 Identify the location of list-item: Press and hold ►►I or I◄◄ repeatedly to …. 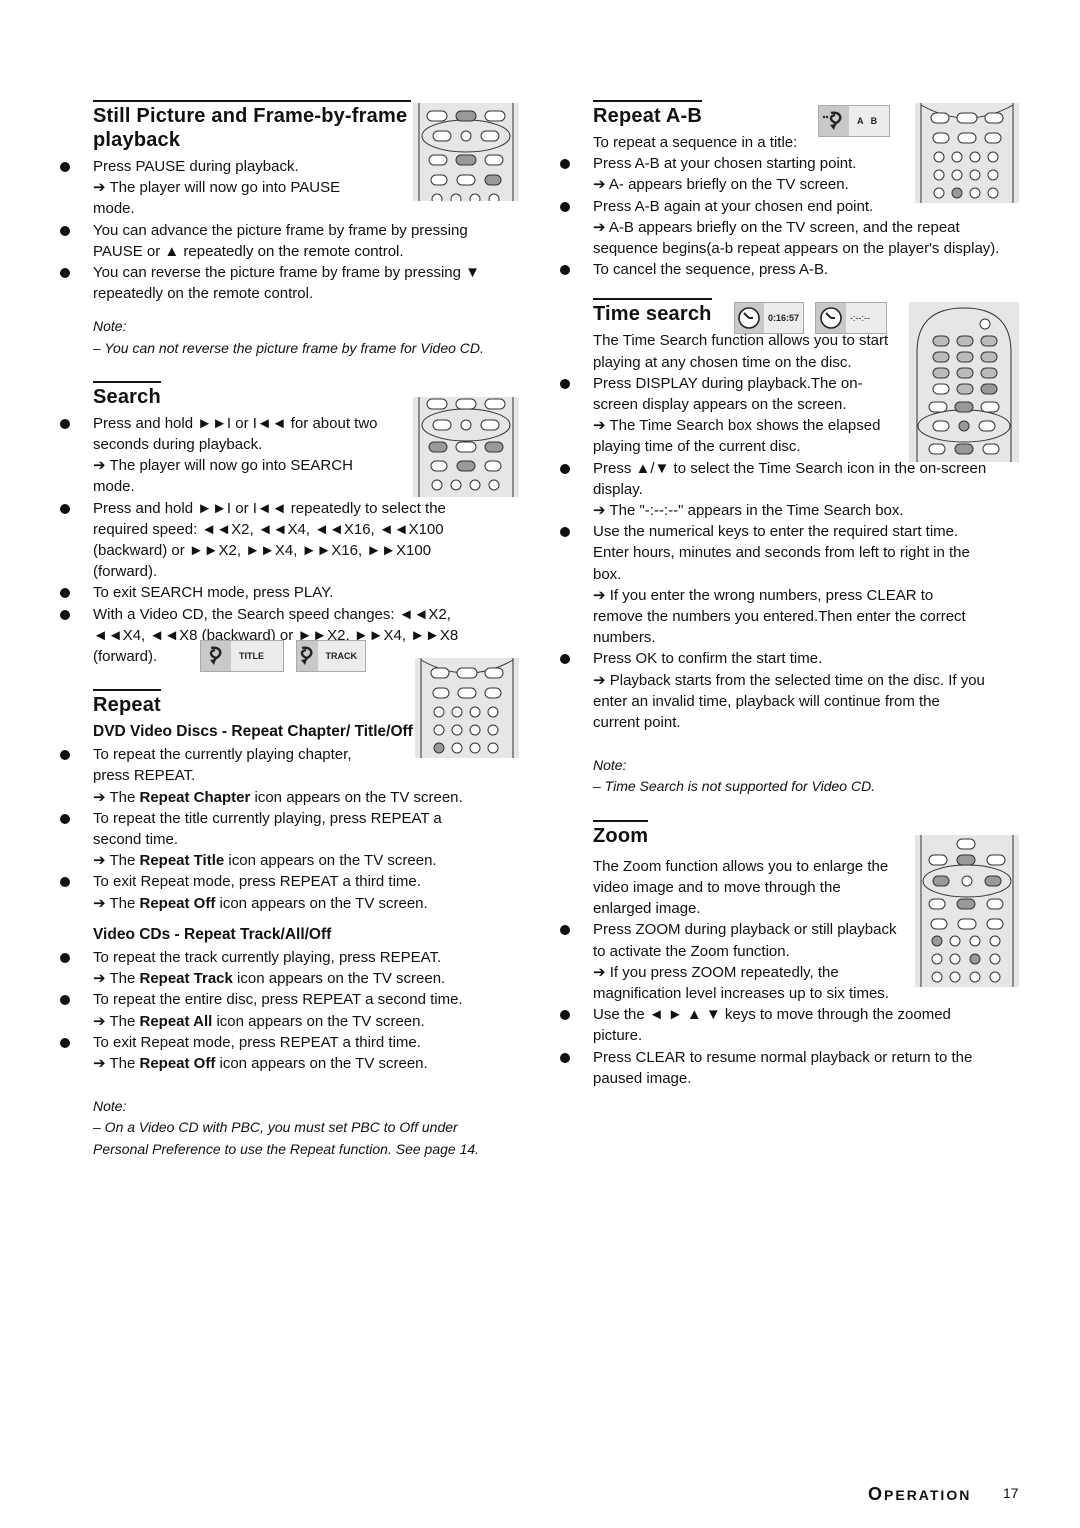
(272, 540).